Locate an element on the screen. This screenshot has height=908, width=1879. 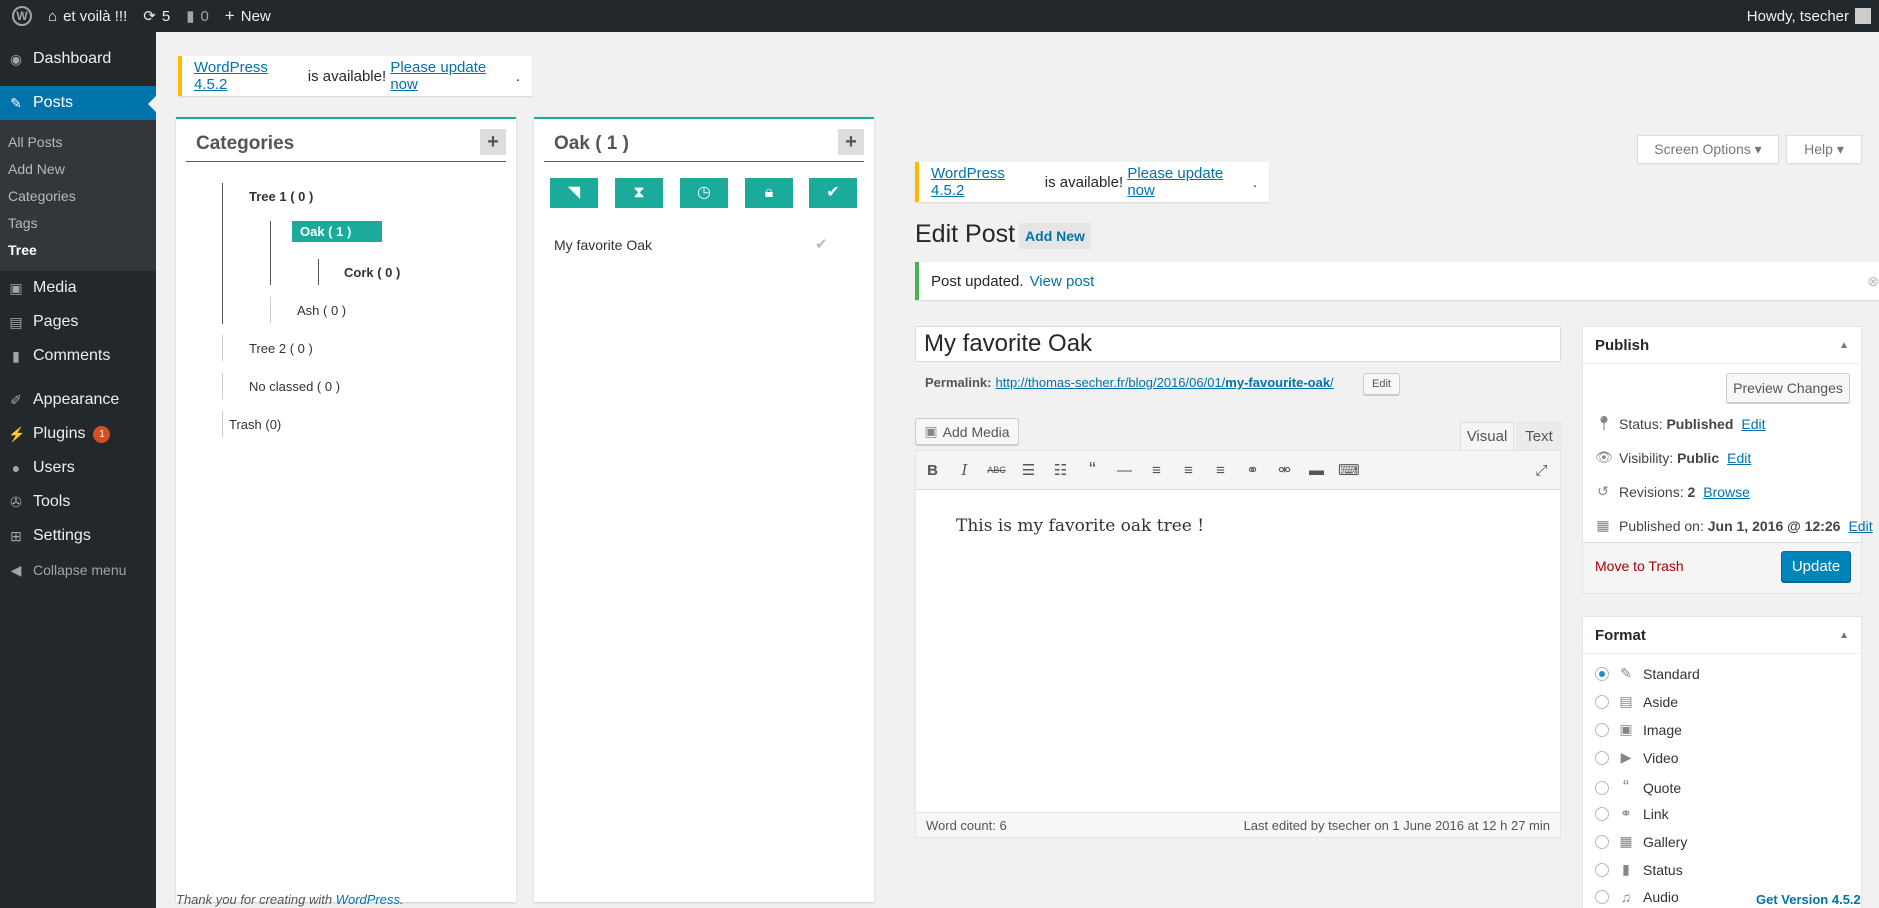
browse-revisions-link: Browse is located at coordinates (1726, 492).